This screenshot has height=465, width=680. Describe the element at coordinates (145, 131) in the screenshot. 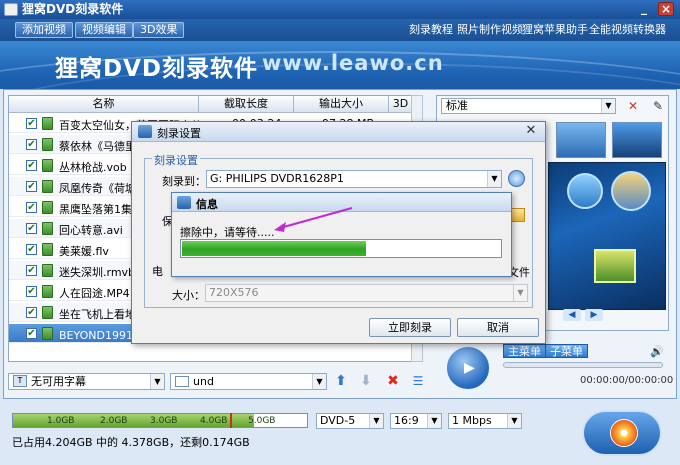

I see `dialog-icon` at that location.